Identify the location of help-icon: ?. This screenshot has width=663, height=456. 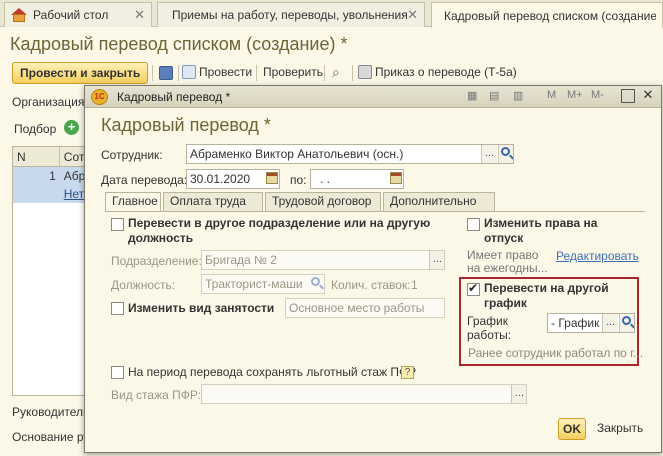
(407, 372).